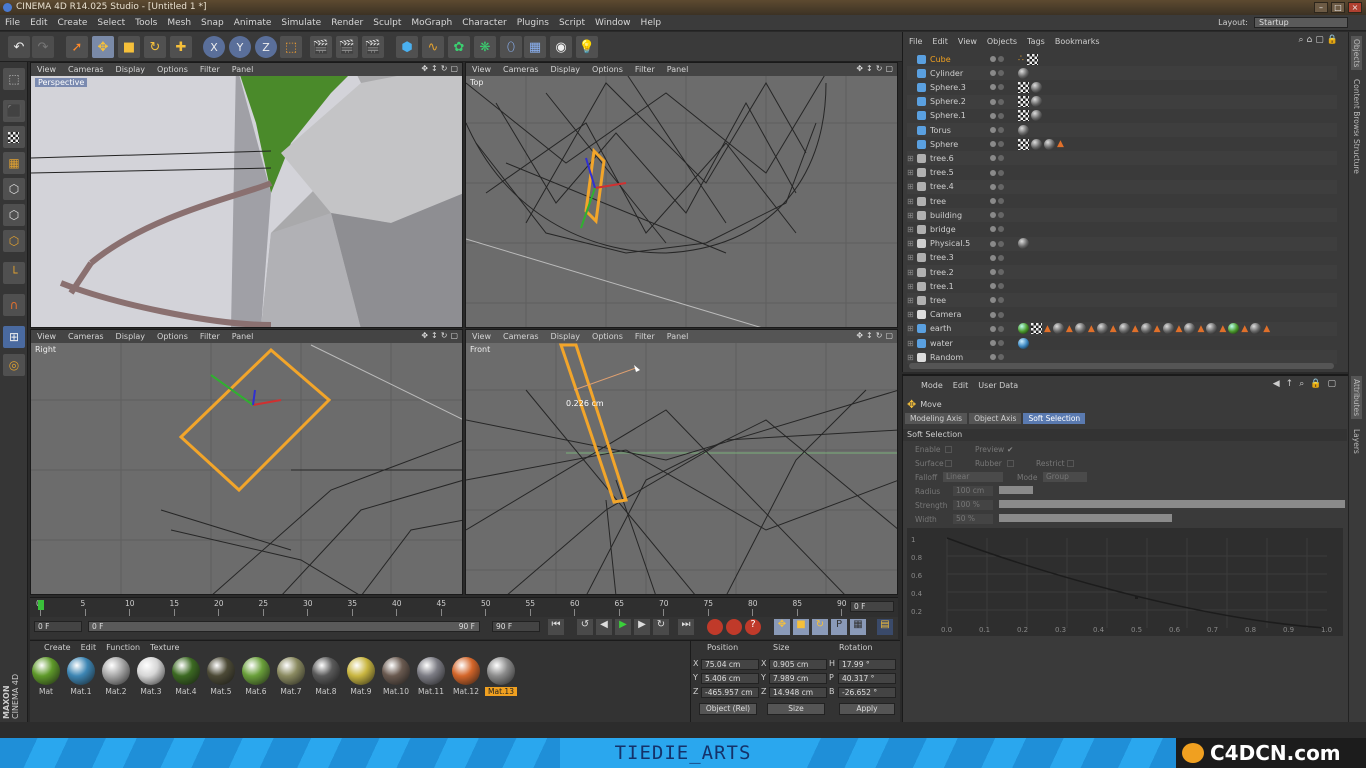  Describe the element at coordinates (973, 477) in the screenshot. I see `falloff-dropdown: Linear` at that location.